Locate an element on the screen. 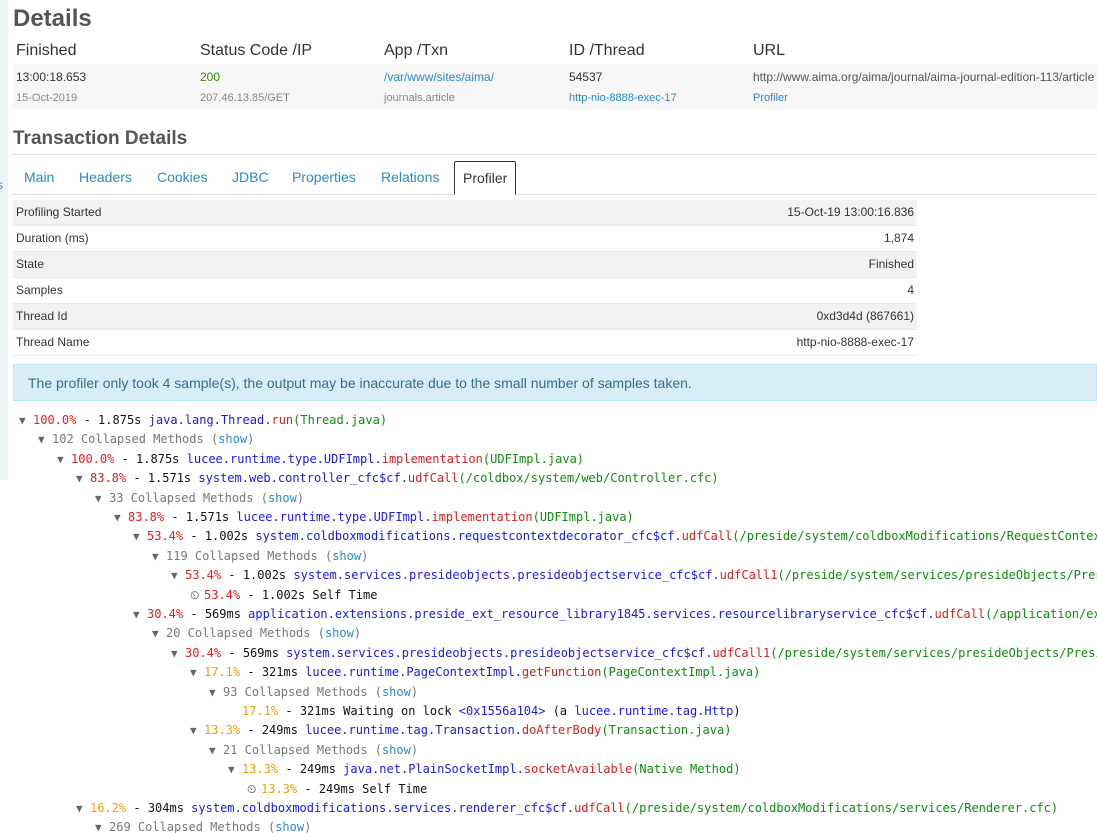 The image size is (1097, 833). source-file: (PageContextImpl.java) is located at coordinates (681, 672).